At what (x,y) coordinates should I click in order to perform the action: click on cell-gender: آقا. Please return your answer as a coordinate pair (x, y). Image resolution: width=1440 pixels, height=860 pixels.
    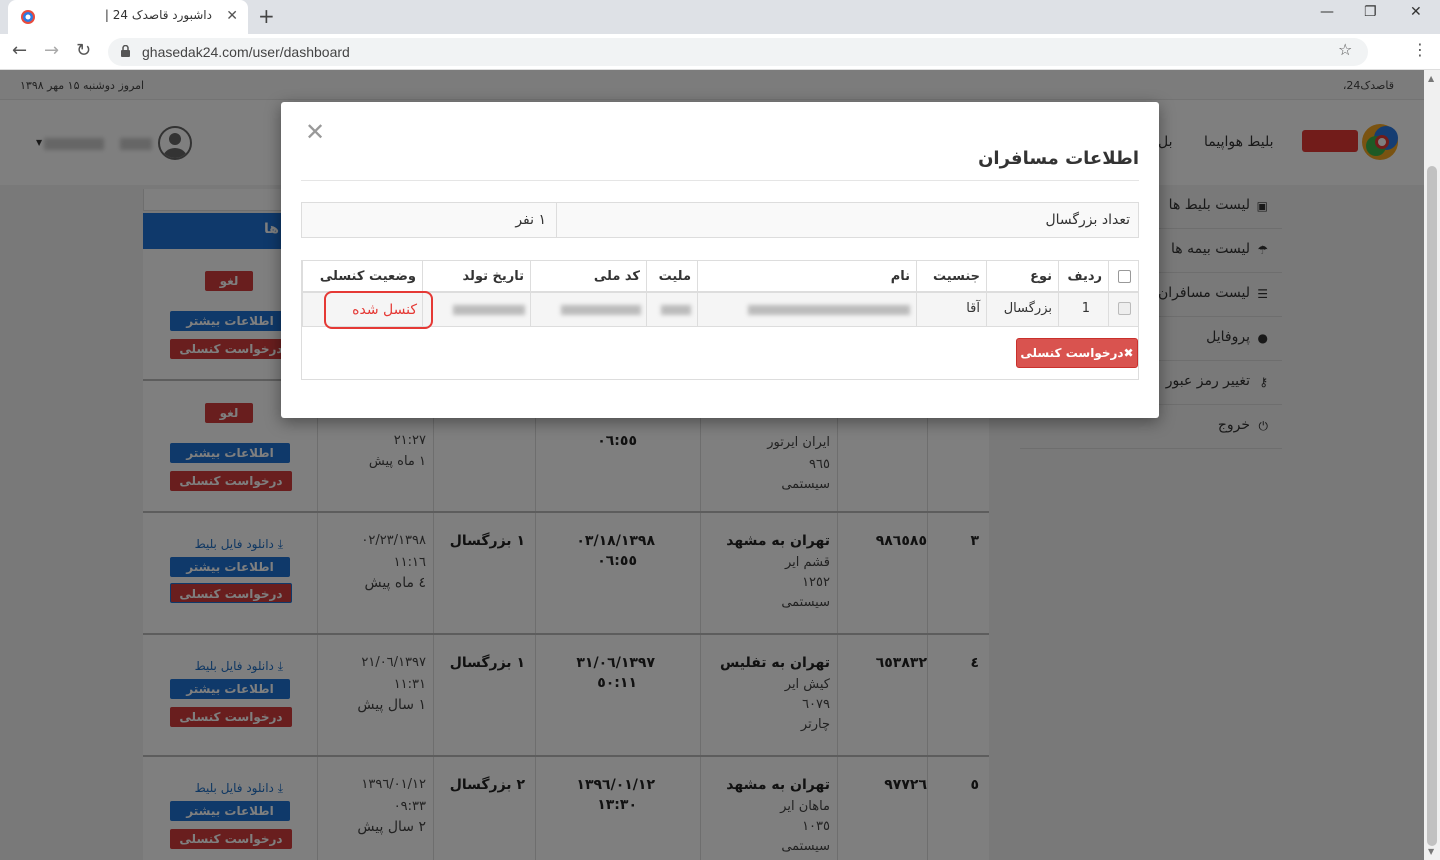
    Looking at the image, I should click on (951, 309).